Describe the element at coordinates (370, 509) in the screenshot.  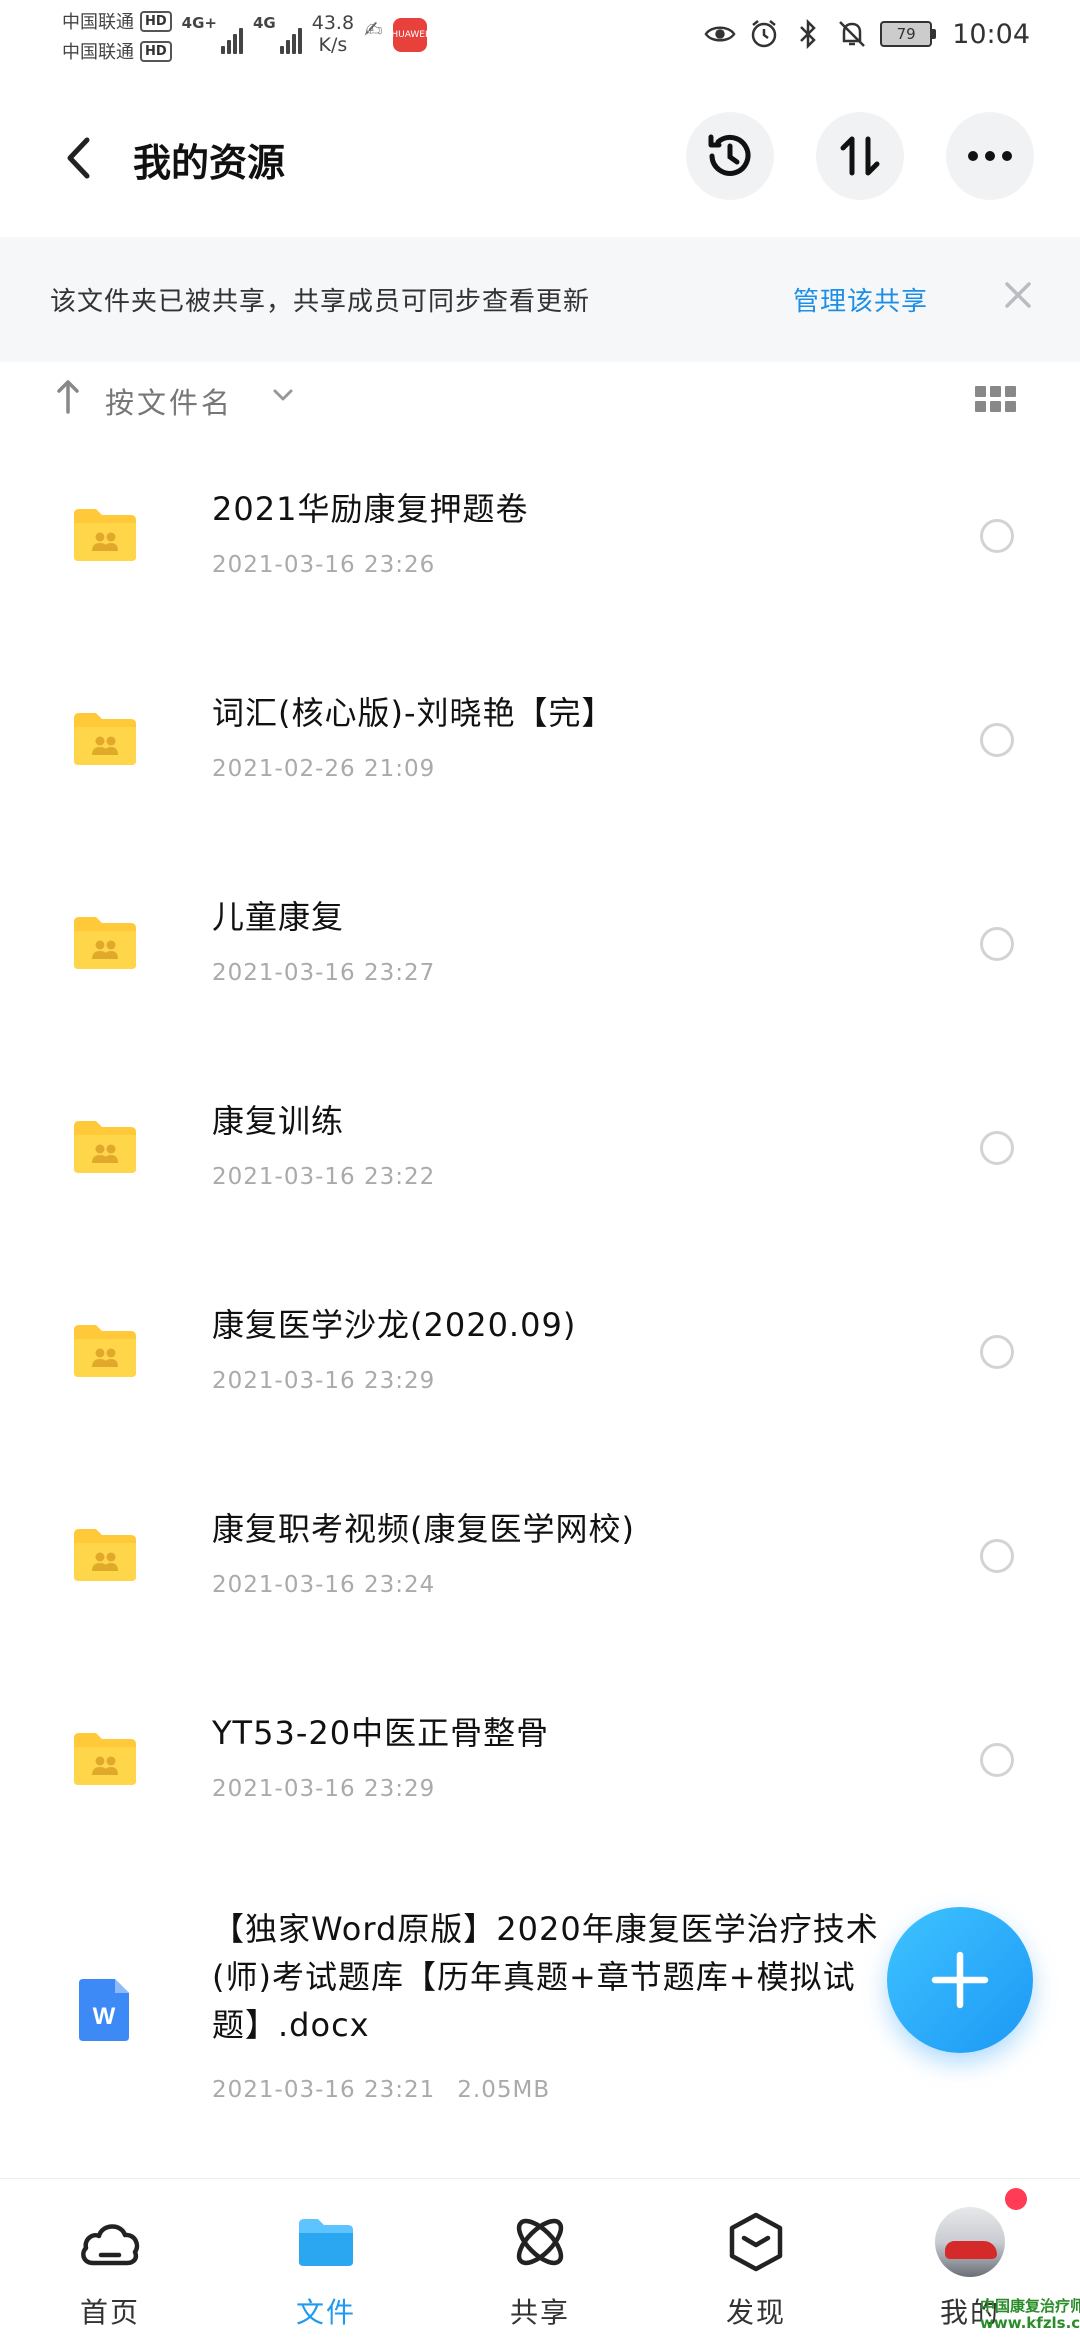
I see `file-name: 2021华励康复押题卷` at that location.